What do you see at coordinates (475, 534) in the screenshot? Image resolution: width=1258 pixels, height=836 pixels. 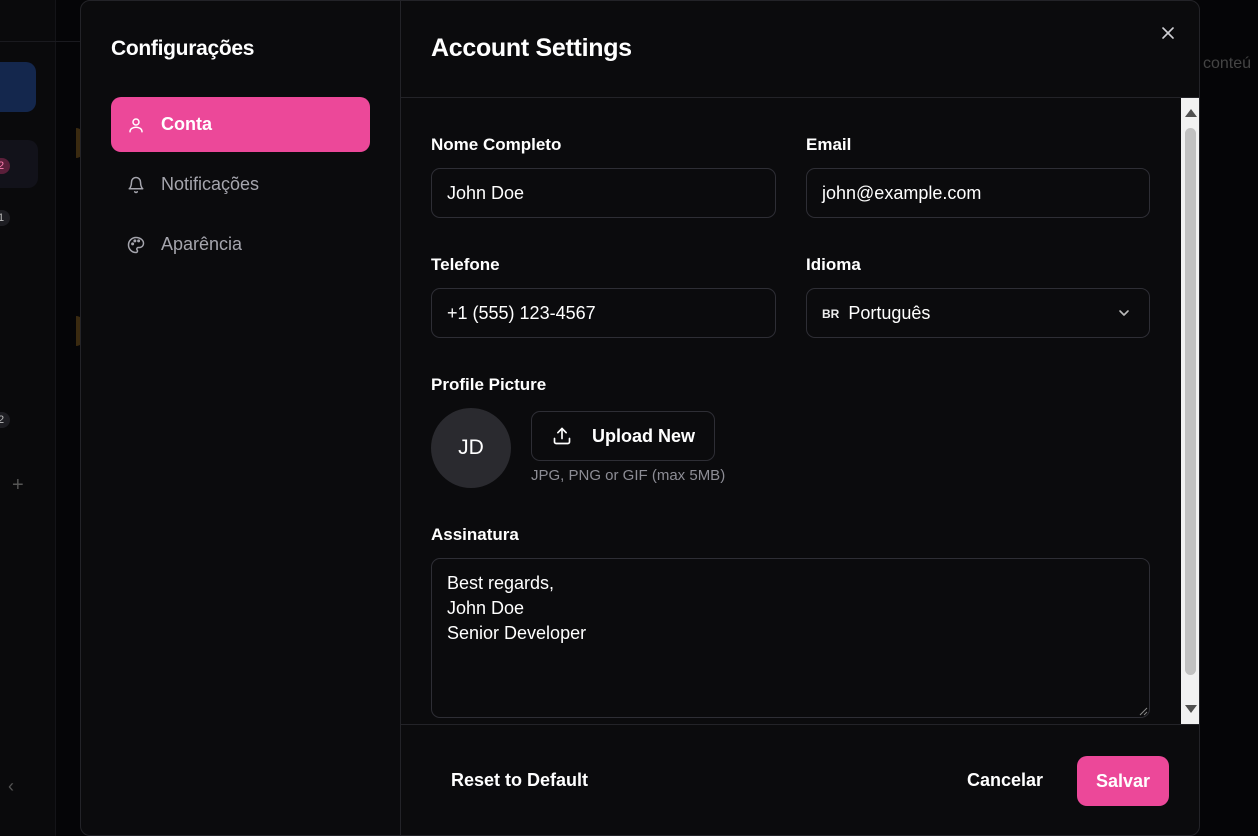 I see `signature-label: Assinatura` at bounding box center [475, 534].